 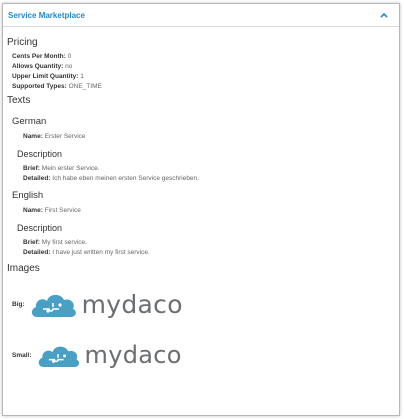 I want to click on german-name-value: Erster Service, so click(x=65, y=136).